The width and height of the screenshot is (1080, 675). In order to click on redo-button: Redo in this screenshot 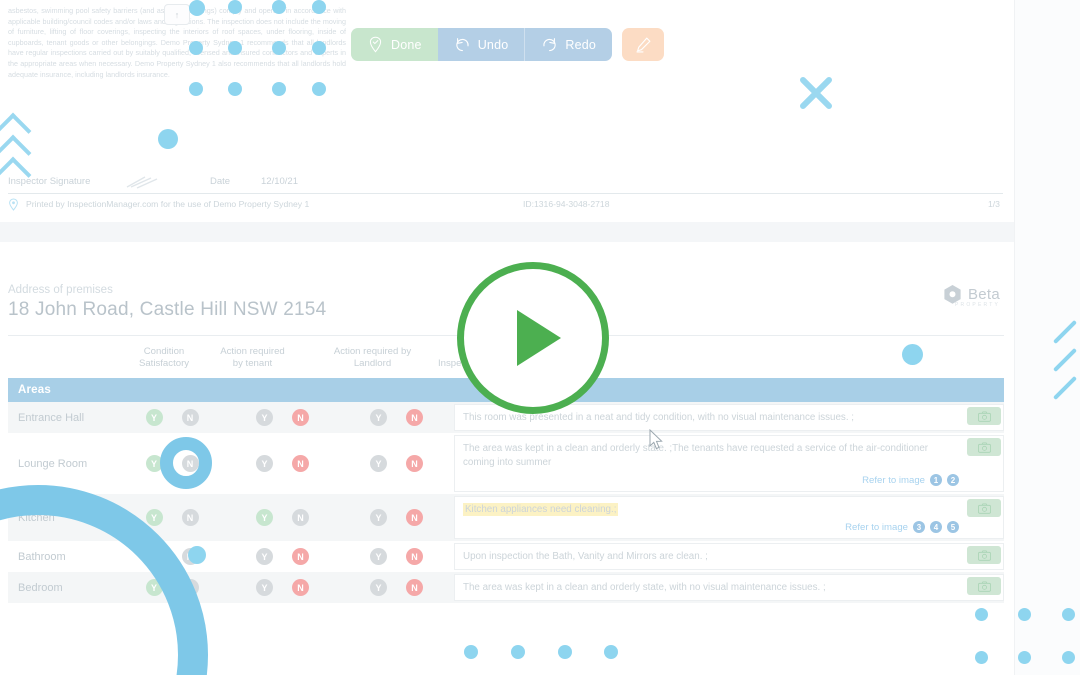, I will do `click(569, 44)`.